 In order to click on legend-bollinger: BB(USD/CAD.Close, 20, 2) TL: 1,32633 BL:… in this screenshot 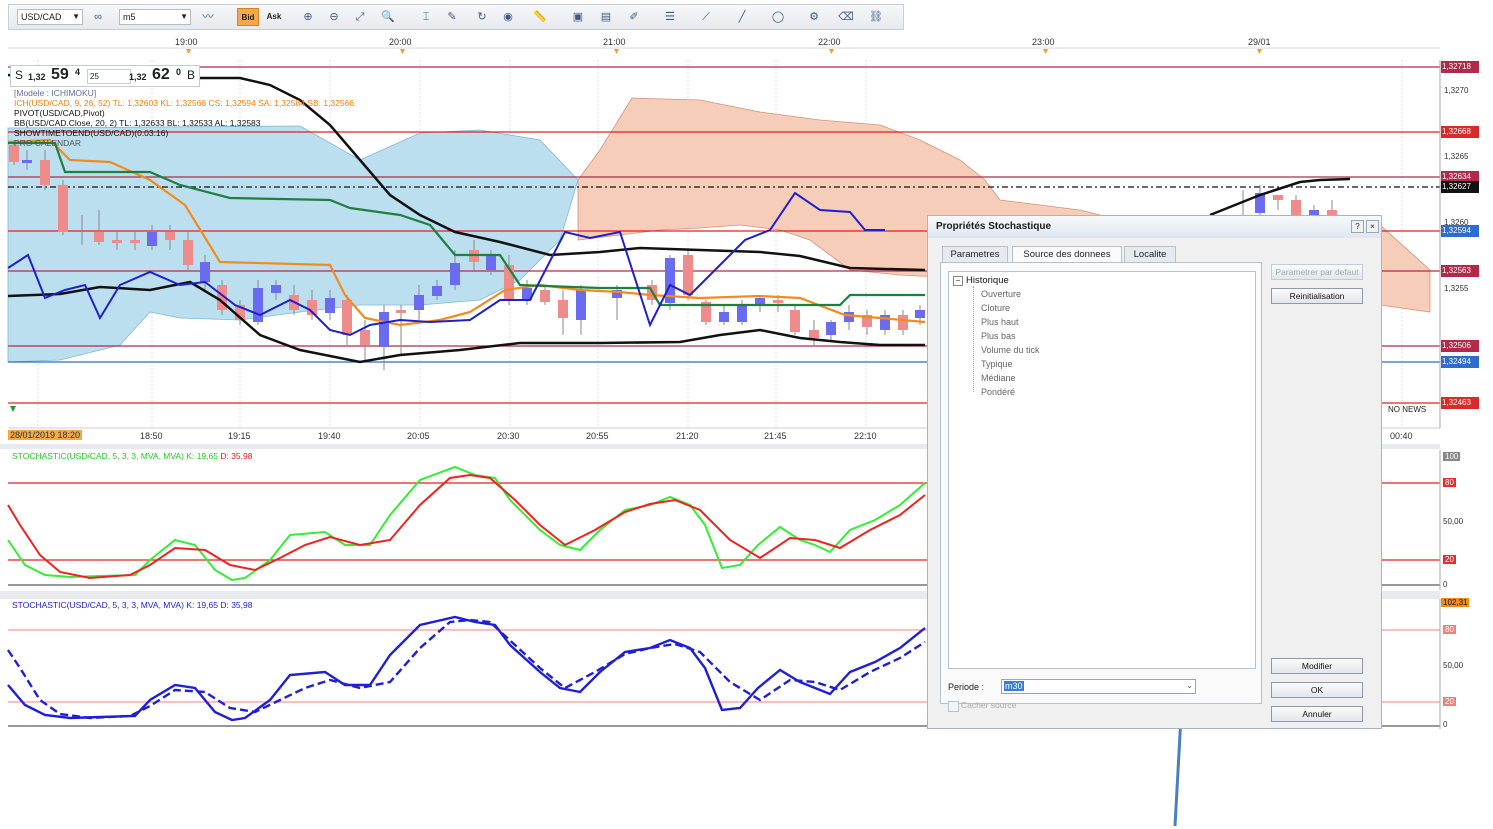, I will do `click(184, 123)`.